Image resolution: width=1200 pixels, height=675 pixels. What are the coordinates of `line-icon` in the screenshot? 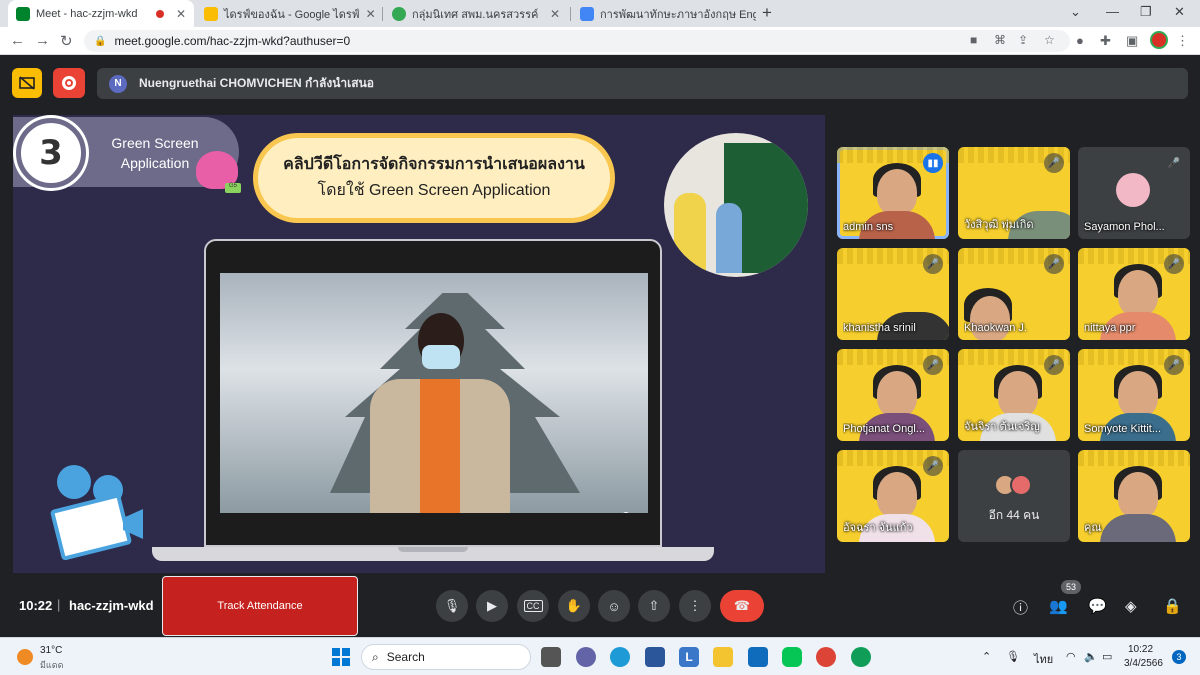 It's located at (792, 657).